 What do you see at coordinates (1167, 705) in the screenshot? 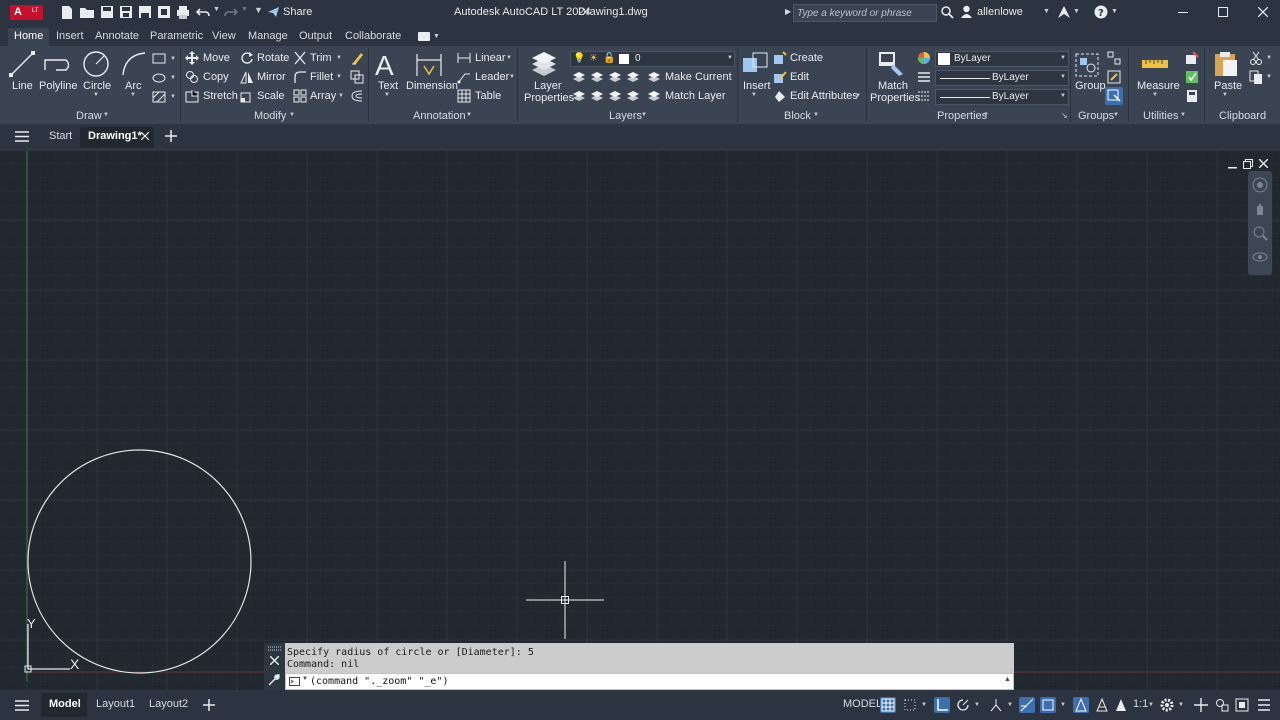
I see `workspace-gear-icon` at bounding box center [1167, 705].